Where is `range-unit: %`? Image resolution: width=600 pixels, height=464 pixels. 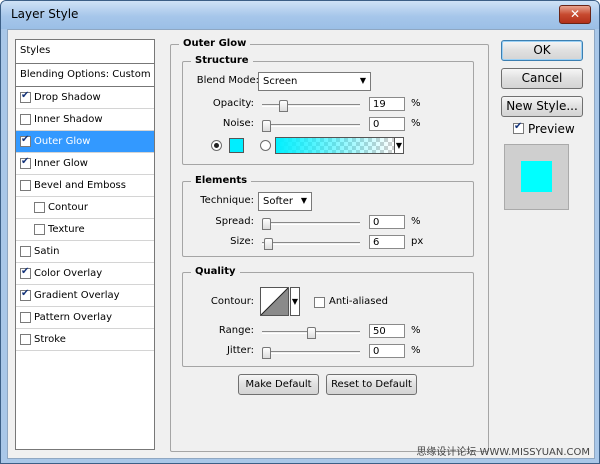 range-unit: % is located at coordinates (416, 330).